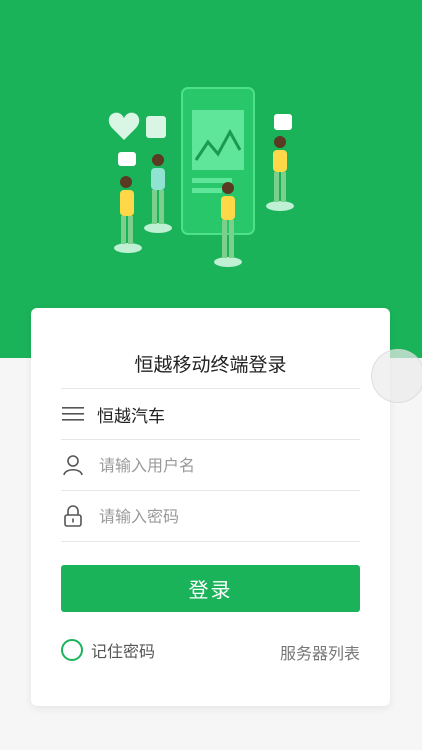  Describe the element at coordinates (73, 516) in the screenshot. I see `lock-icon` at that location.